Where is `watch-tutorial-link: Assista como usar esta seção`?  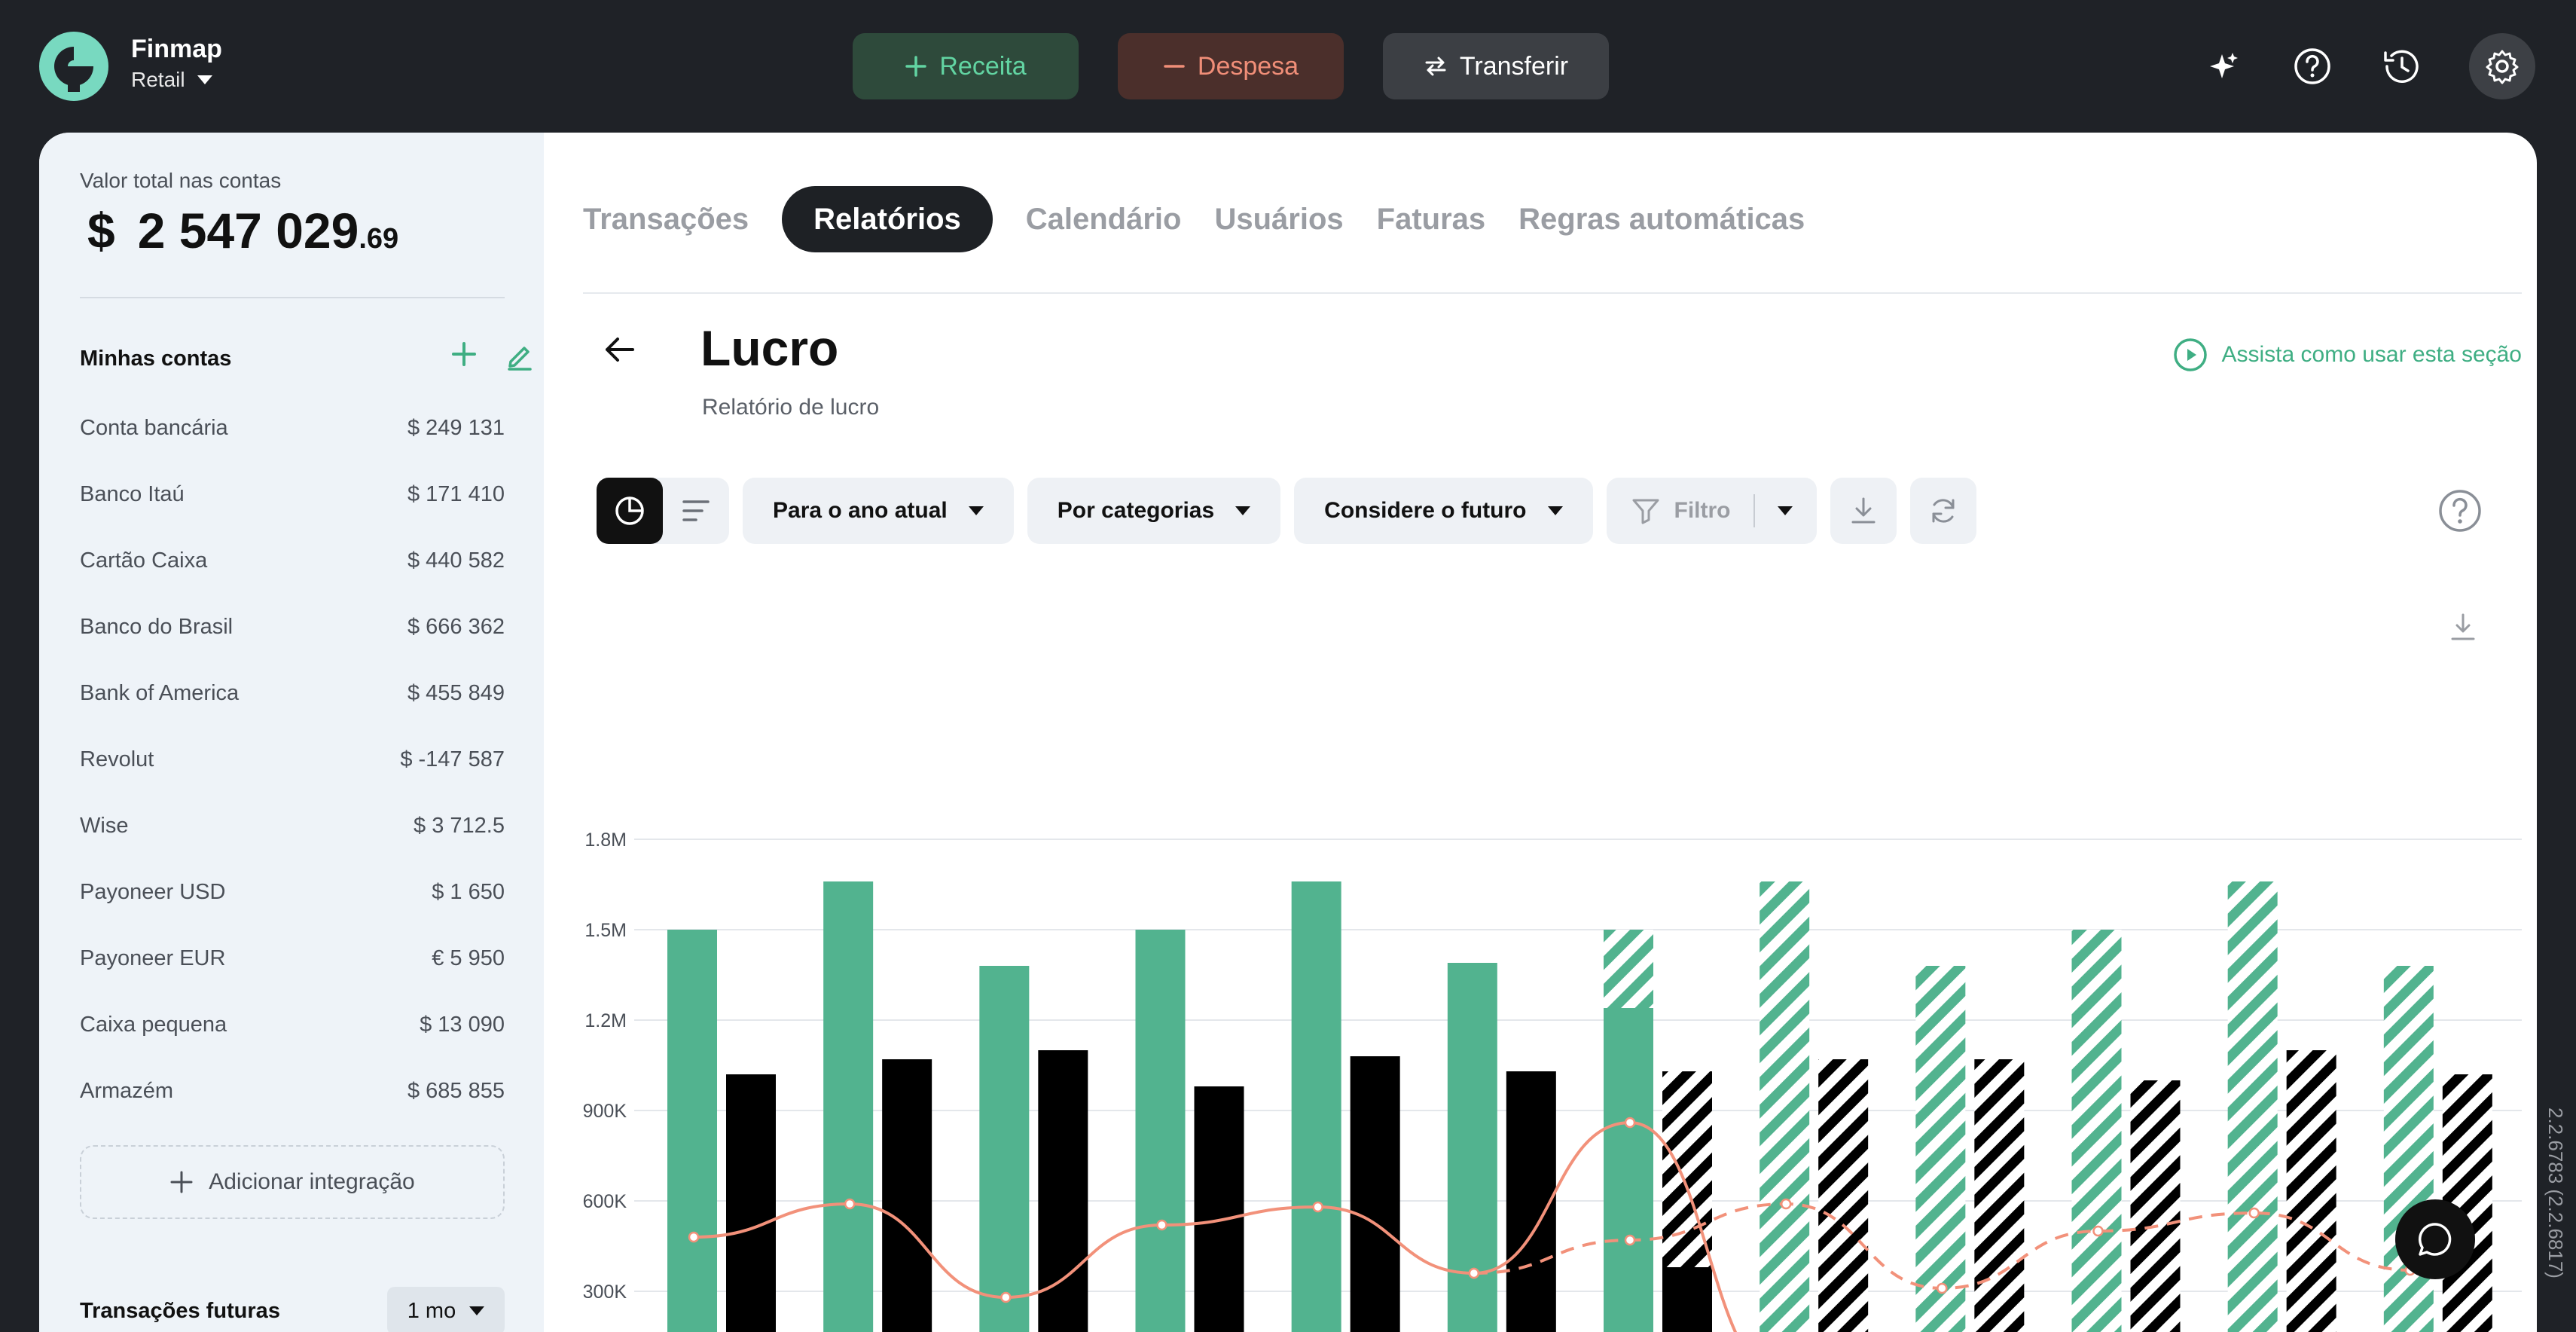
watch-tutorial-link: Assista como usar esta seção is located at coordinates (2348, 355).